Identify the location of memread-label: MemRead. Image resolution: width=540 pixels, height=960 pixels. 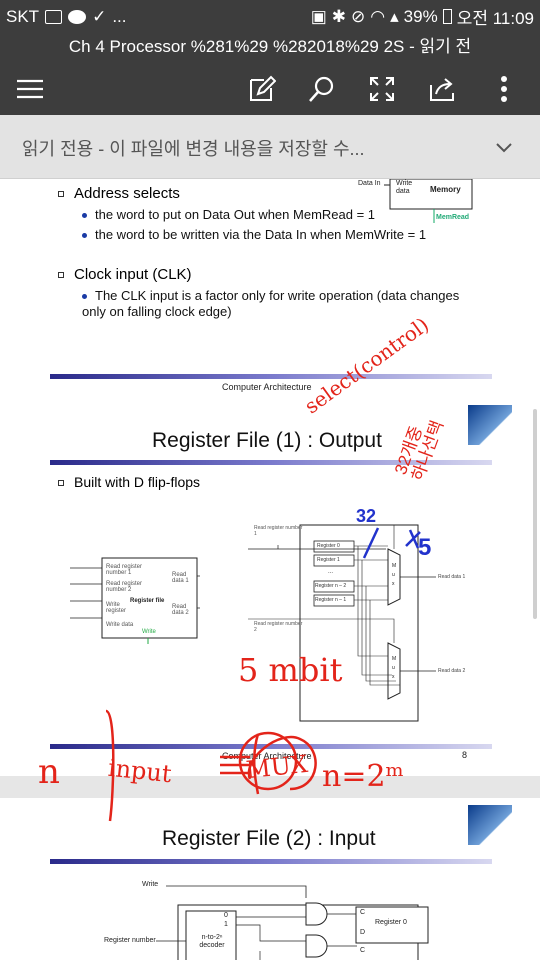
(453, 217).